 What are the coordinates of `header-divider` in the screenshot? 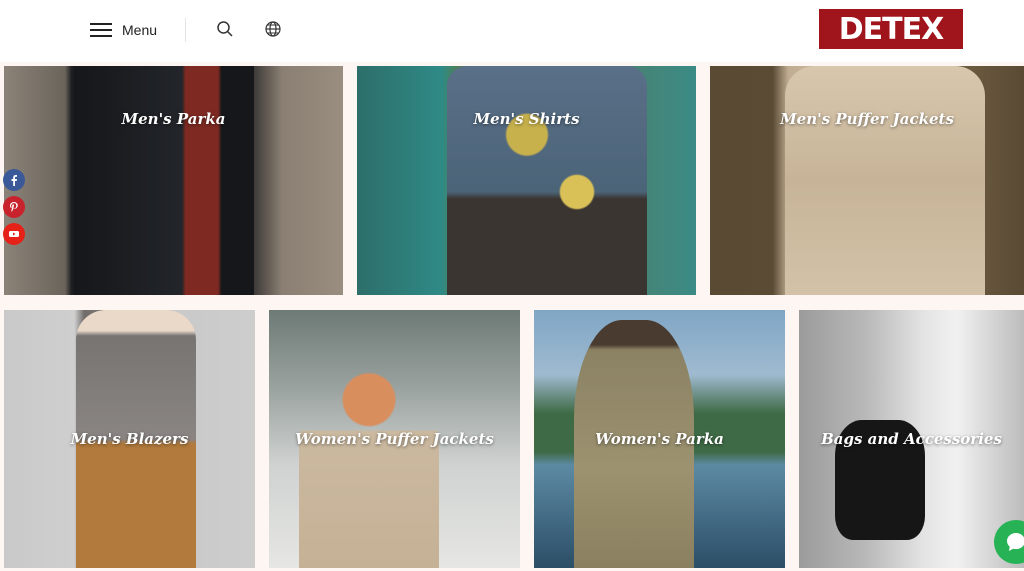 It's located at (185, 30).